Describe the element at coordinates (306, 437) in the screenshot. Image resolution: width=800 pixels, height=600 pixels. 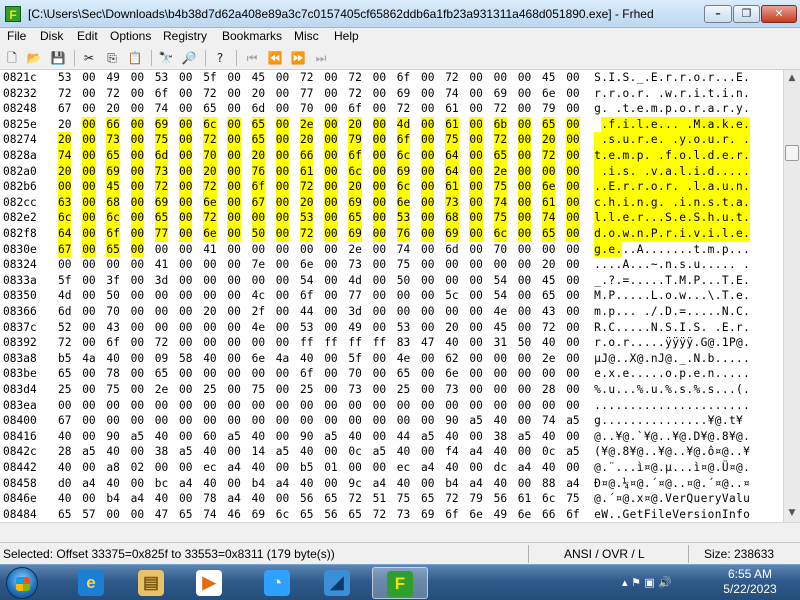
I see `hex-byte: 90` at that location.